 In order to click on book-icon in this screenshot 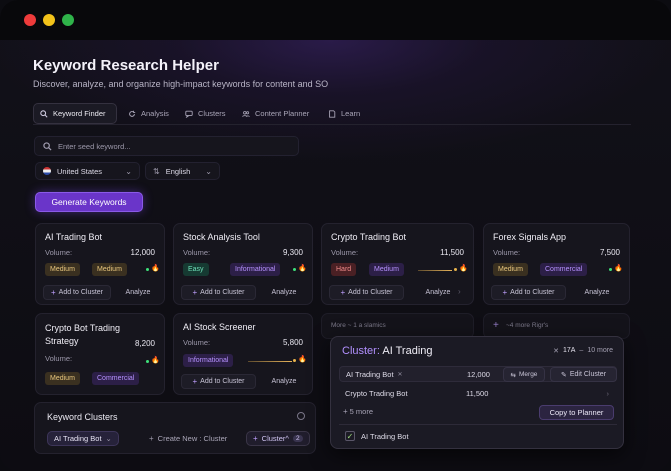, I will do `click(332, 113)`.